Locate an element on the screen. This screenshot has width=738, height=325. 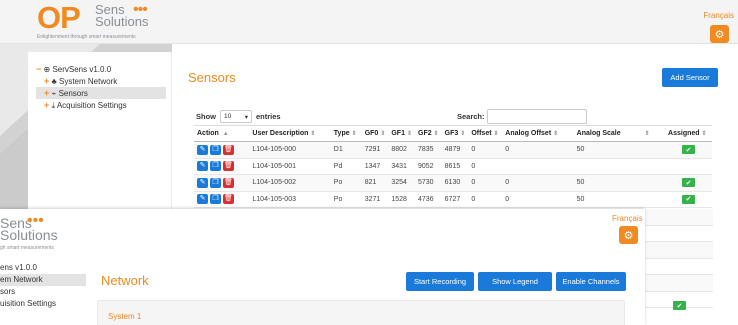
cell-gf0: 3271 is located at coordinates (375, 199).